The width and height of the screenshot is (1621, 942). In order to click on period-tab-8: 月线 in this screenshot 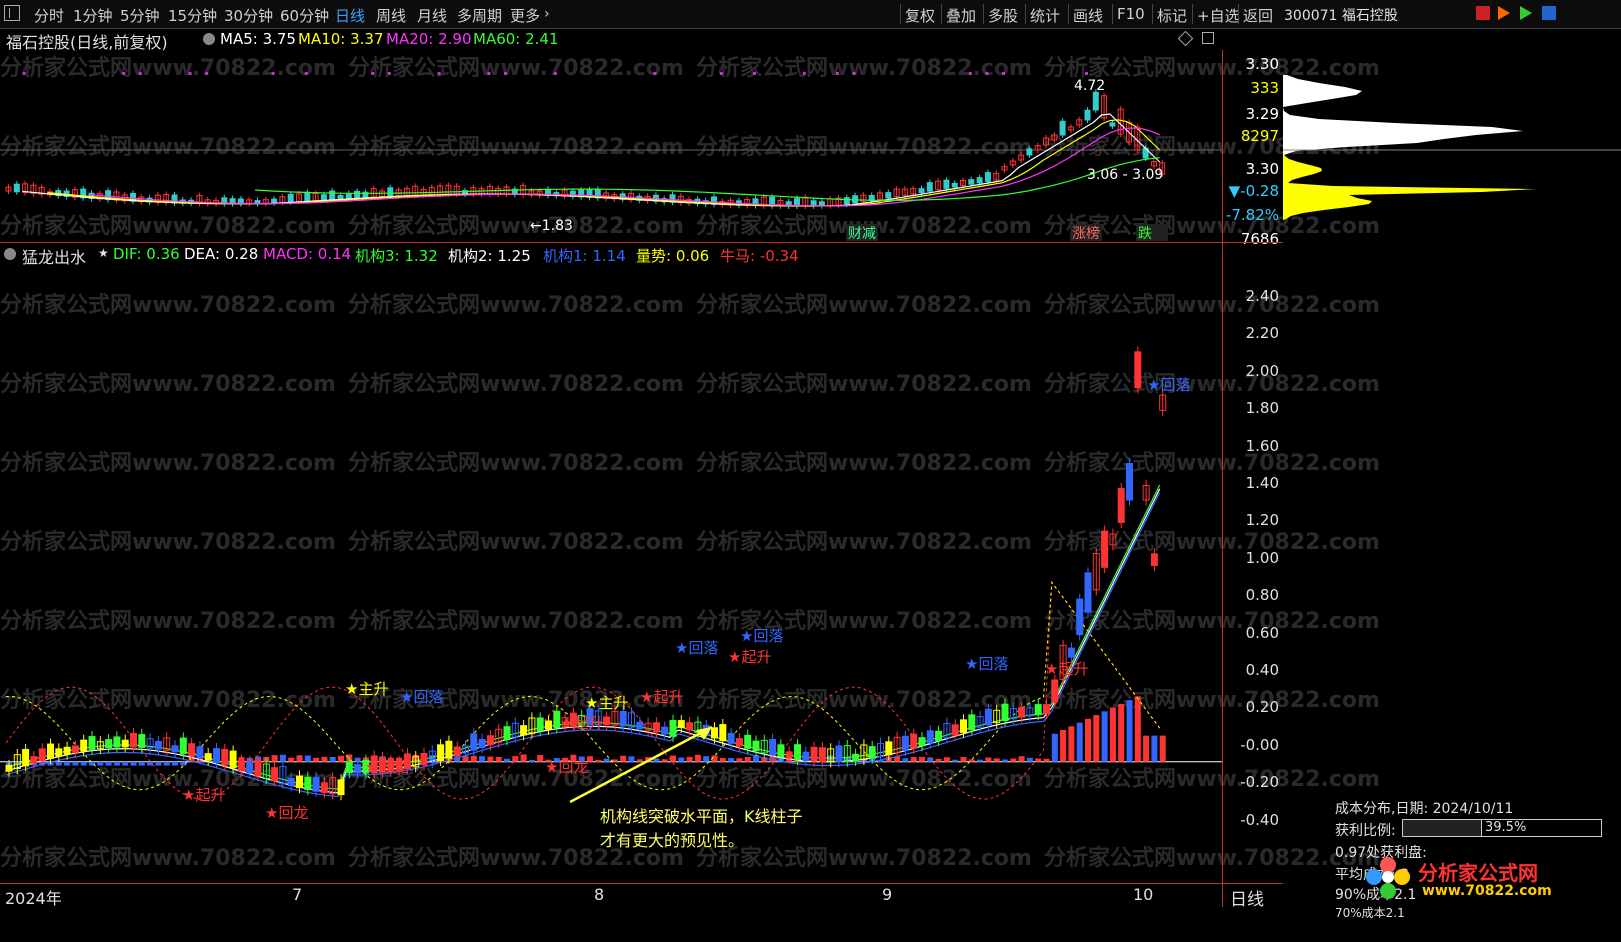, I will do `click(432, 15)`.